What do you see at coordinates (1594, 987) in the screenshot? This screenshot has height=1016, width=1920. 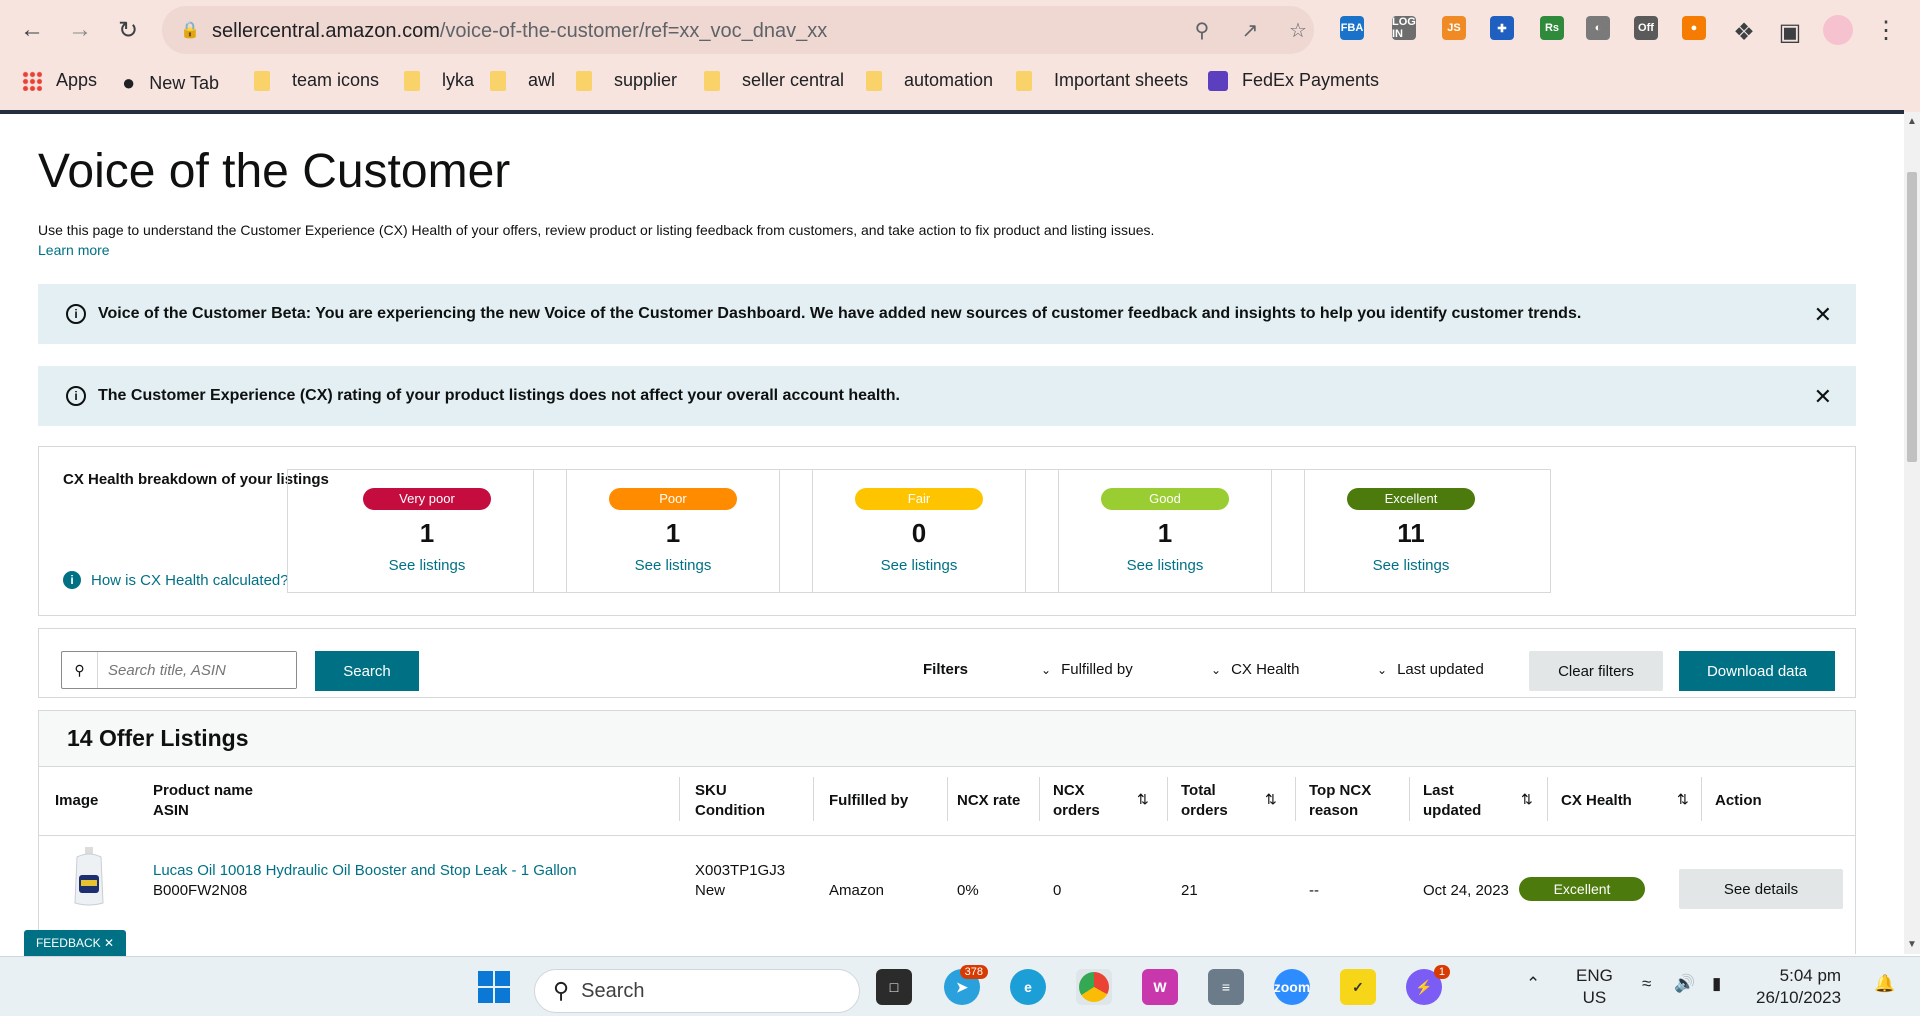 I see `language-indicator: ENG US` at bounding box center [1594, 987].